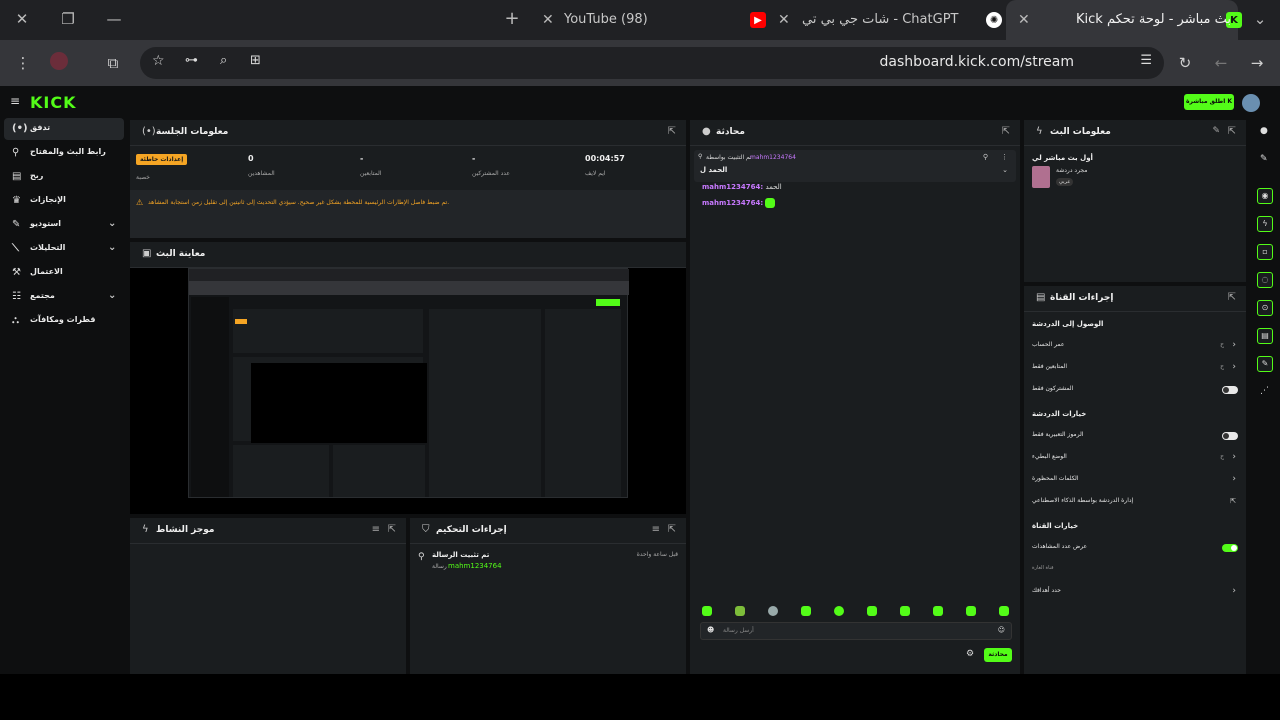 The height and width of the screenshot is (720, 1280). I want to click on share-icon: ⋰, so click(1264, 391).